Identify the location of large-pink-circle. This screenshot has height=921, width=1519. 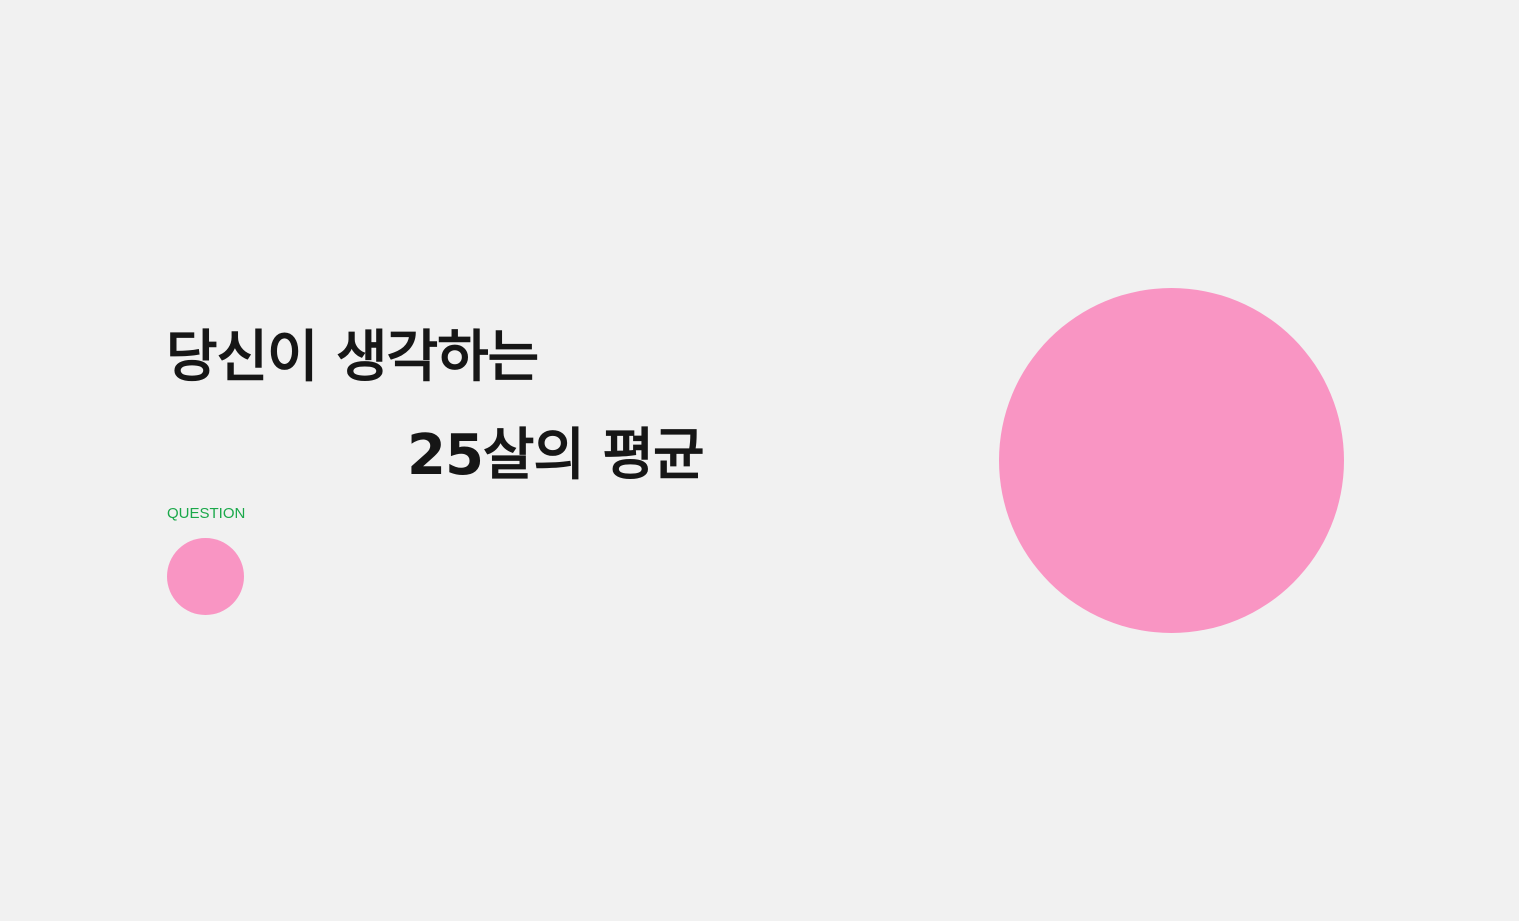
(1171, 460).